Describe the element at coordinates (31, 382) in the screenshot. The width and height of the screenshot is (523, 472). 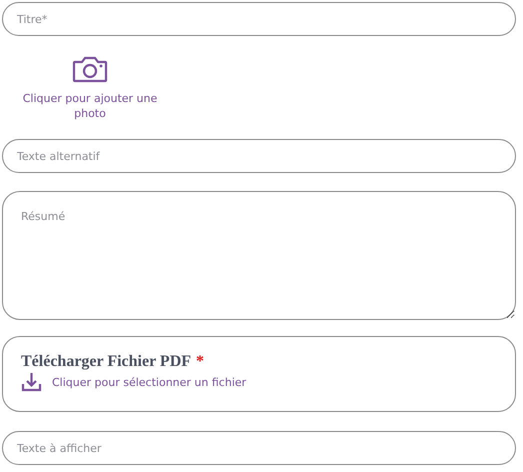
I see `download-icon` at that location.